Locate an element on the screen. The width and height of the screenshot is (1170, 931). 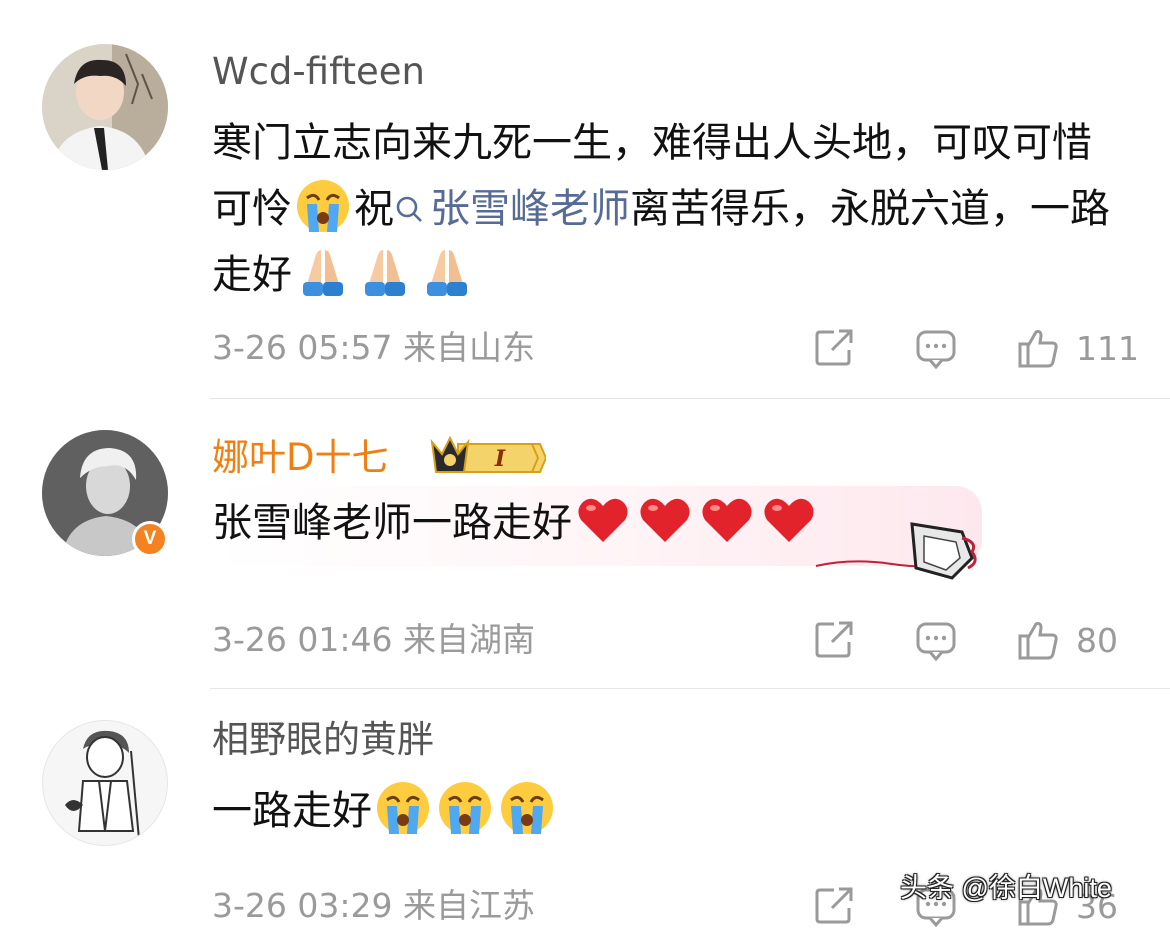
comment-meta: 3-26 03:29 来自江苏 is located at coordinates (373, 906).